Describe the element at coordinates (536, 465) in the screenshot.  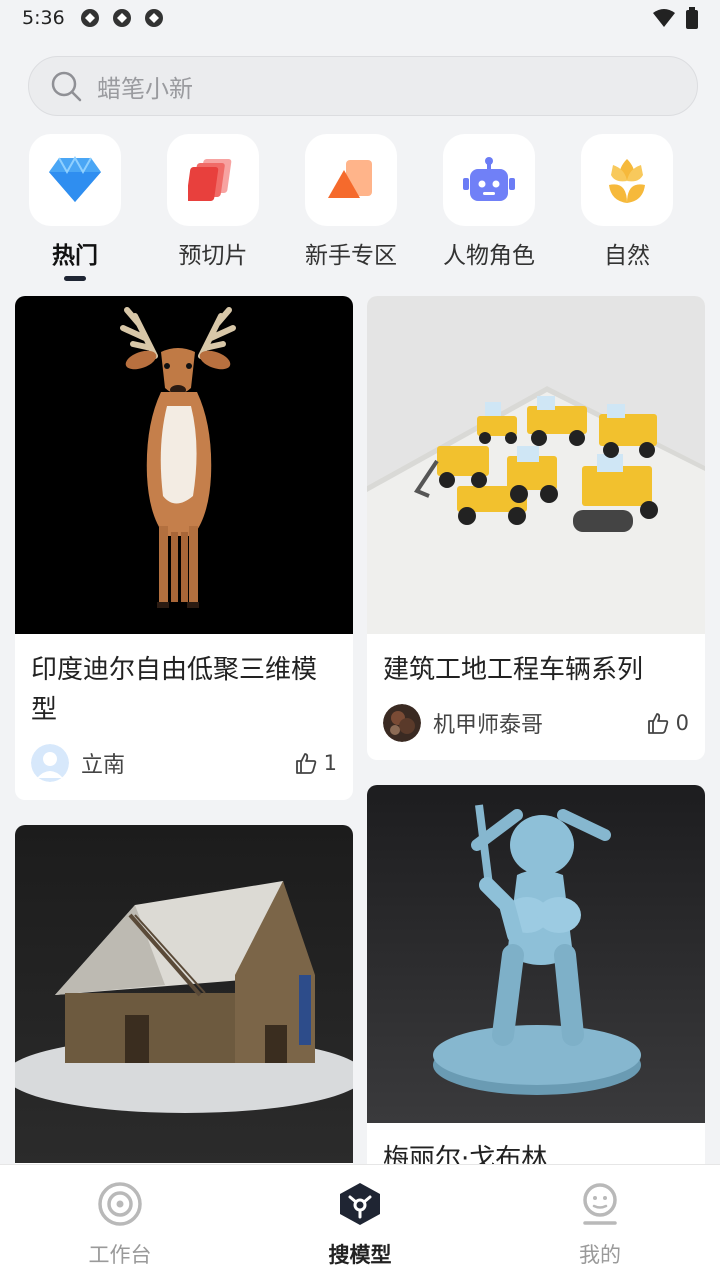
I see `model-thumbnail-vehicles` at that location.